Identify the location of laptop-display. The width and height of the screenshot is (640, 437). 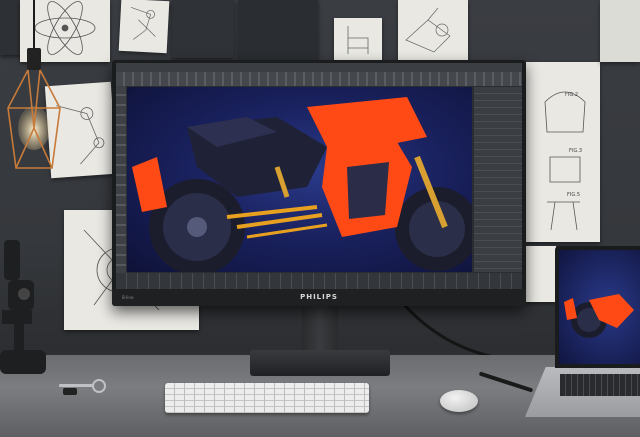
(599, 307).